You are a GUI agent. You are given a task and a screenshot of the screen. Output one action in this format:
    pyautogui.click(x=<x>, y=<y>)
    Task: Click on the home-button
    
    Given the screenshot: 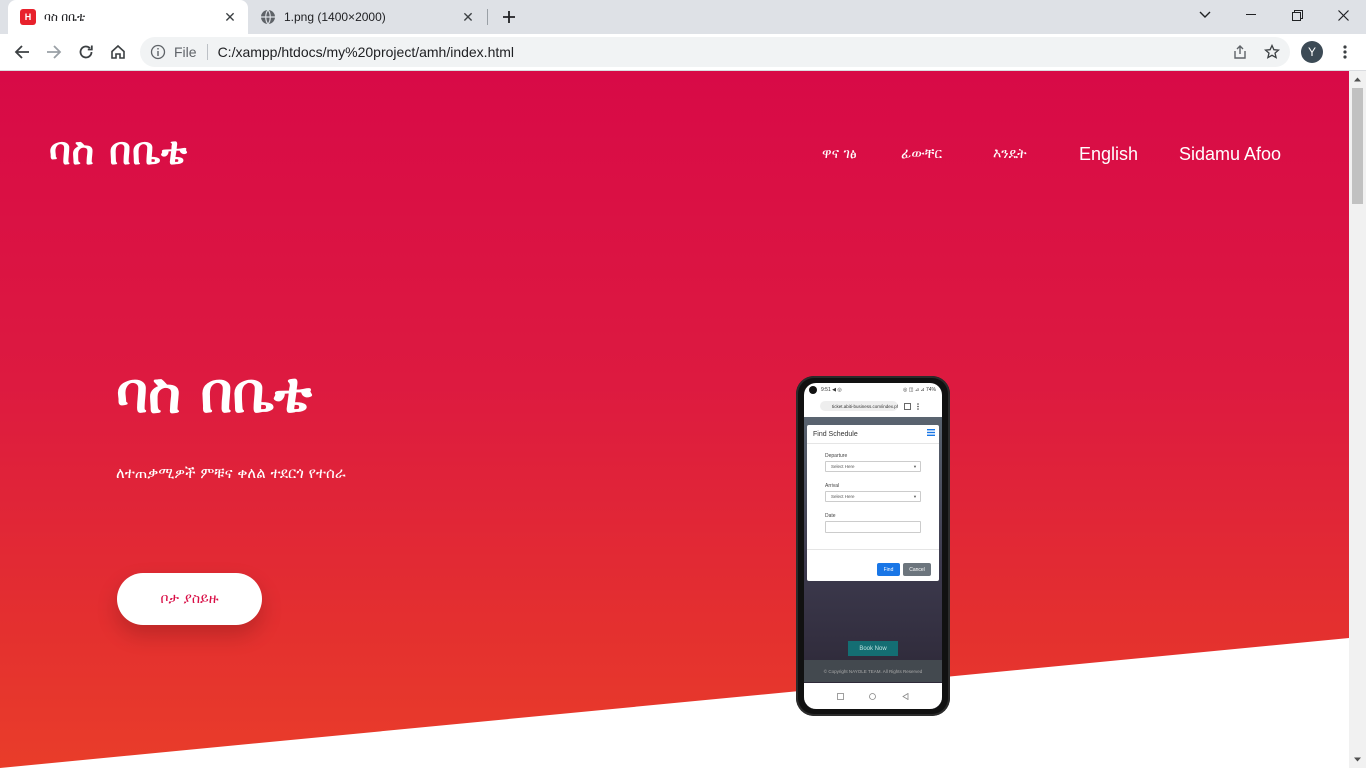 What is the action you would take?
    pyautogui.click(x=118, y=52)
    